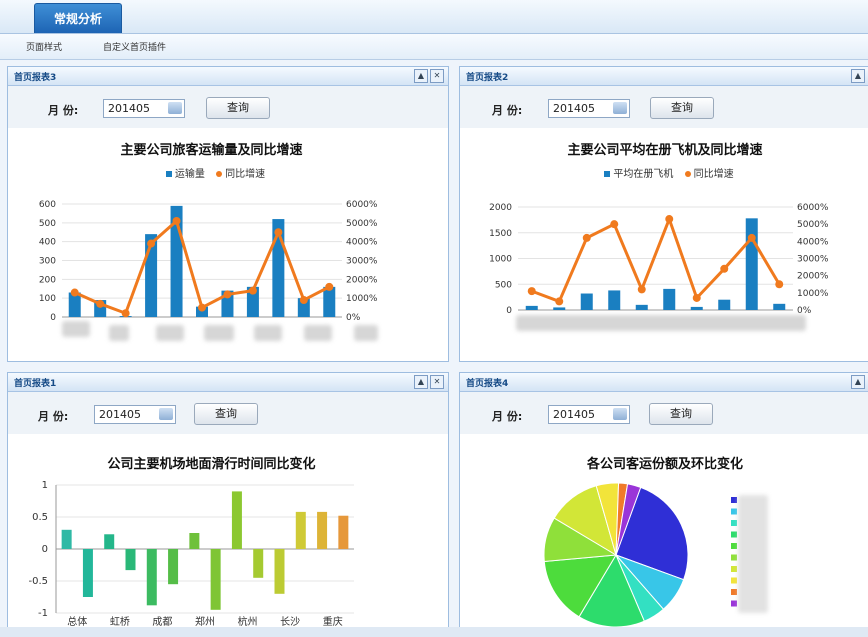 Image resolution: width=868 pixels, height=637 pixels. What do you see at coordinates (35, 78) in the screenshot?
I see `panel-title: 首页报表3` at bounding box center [35, 78].